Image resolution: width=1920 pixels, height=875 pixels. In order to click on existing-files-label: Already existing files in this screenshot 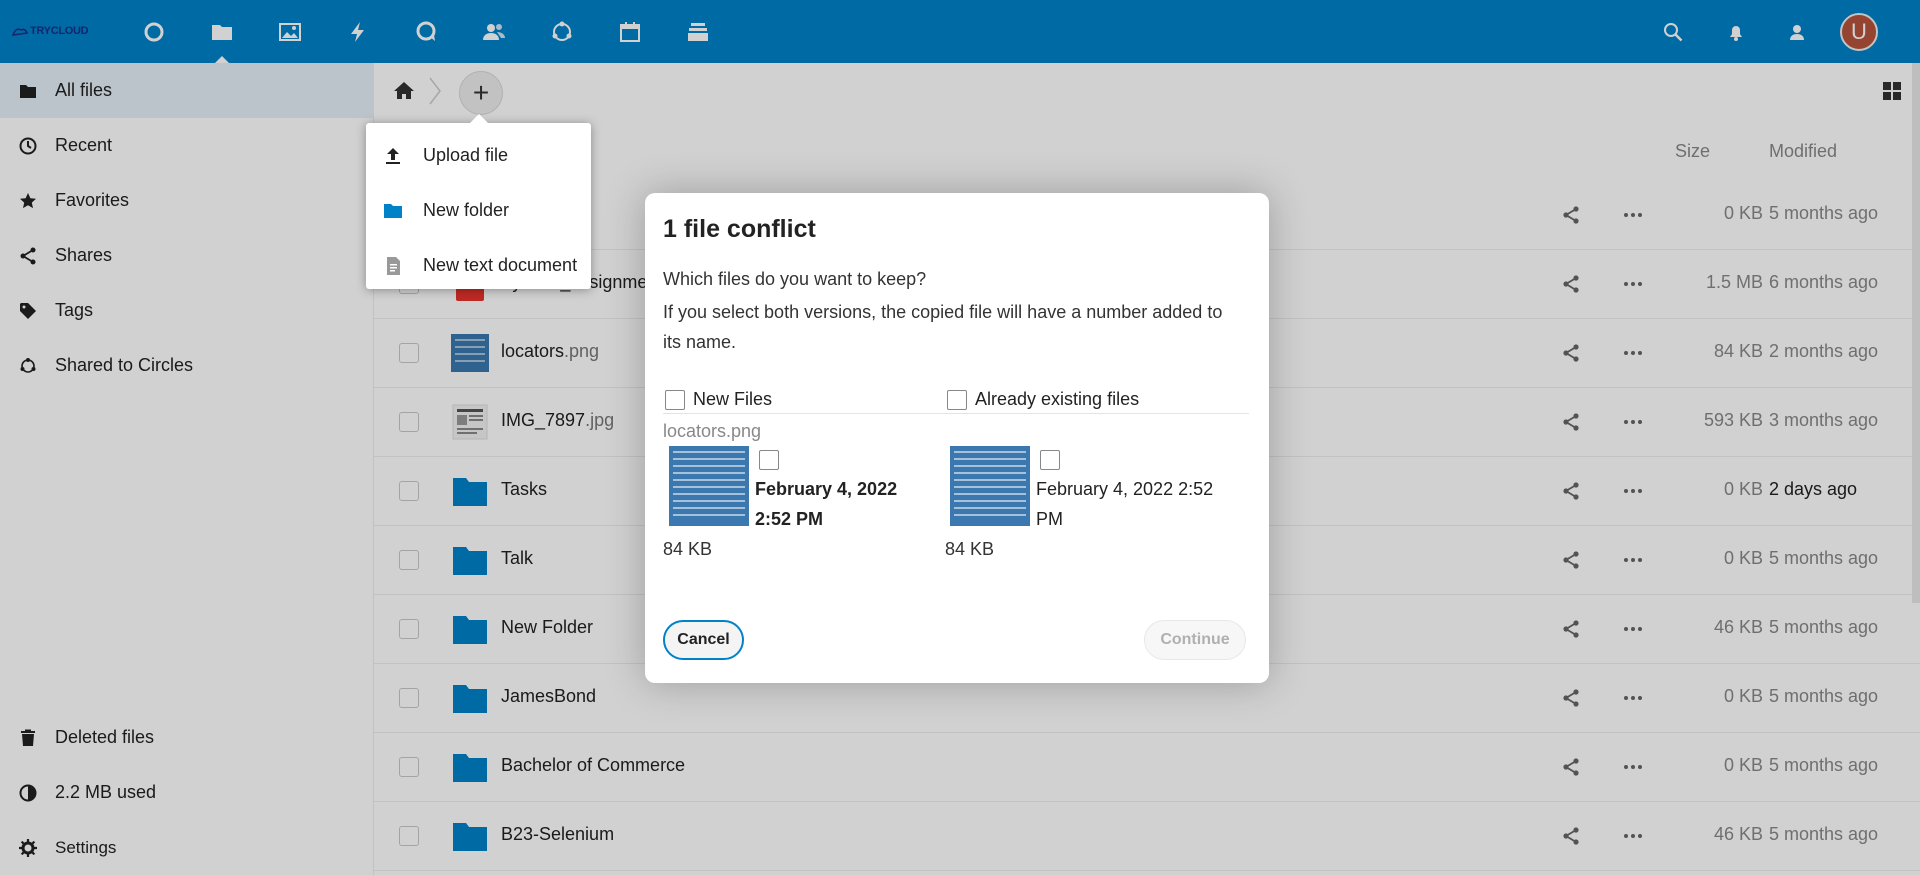, I will do `click(1057, 399)`.